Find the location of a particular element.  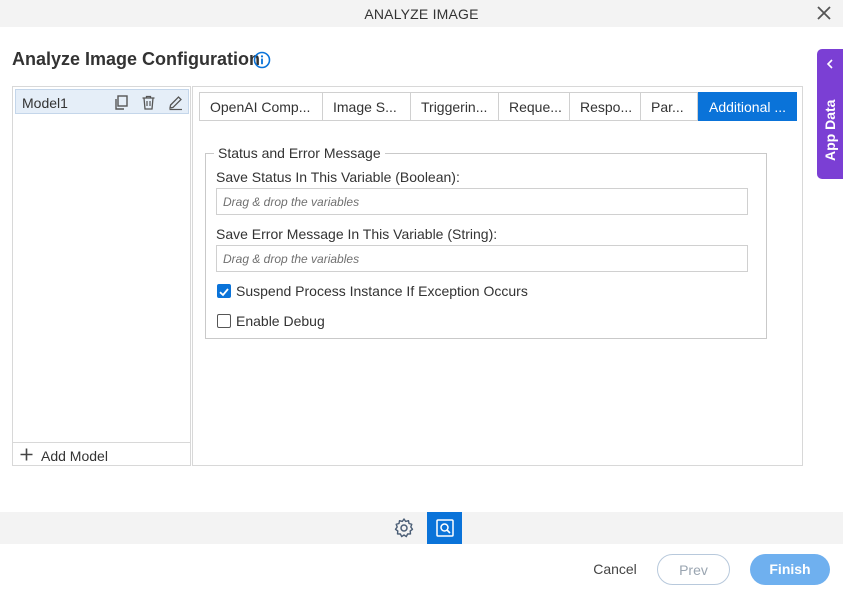

app-data-tab: App Data is located at coordinates (830, 114).